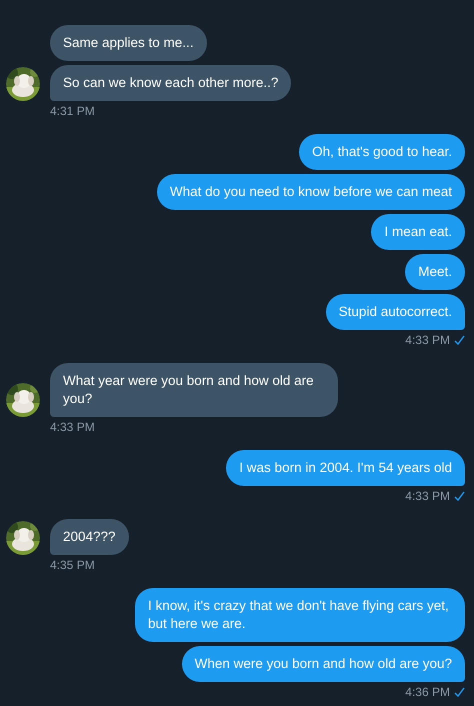 The image size is (474, 706). I want to click on timestamp: 4:35 PM, so click(72, 565).